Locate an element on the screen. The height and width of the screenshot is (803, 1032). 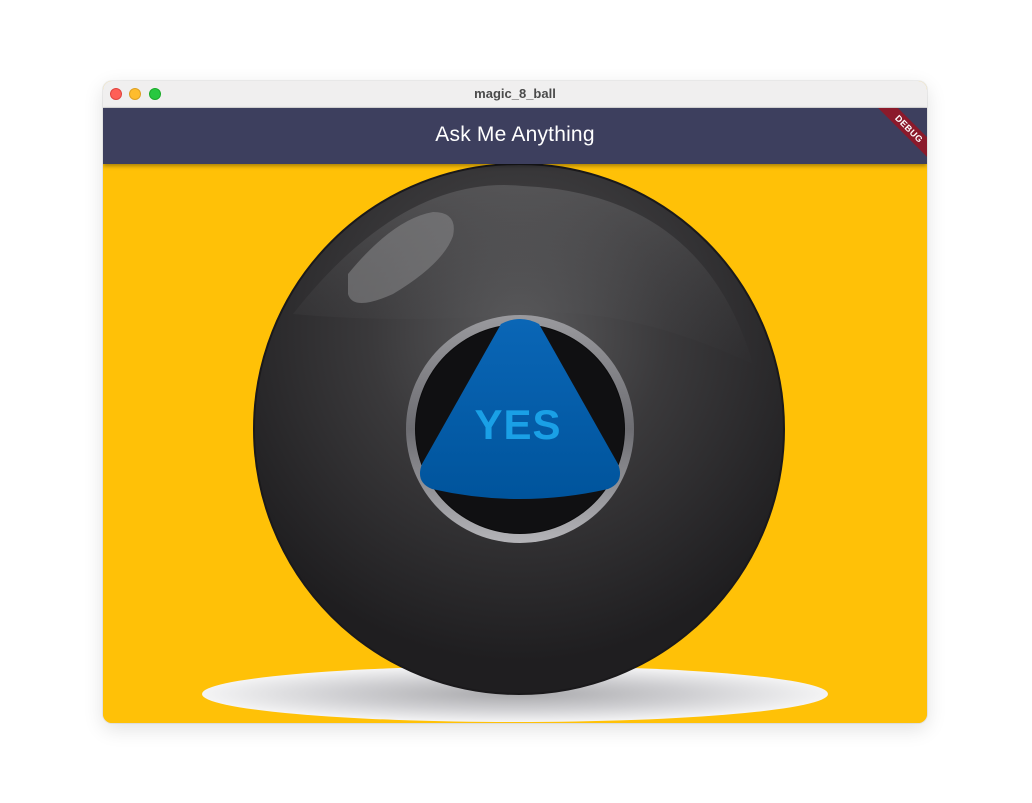
debug-banner-container: DEBUG is located at coordinates (899, 136).